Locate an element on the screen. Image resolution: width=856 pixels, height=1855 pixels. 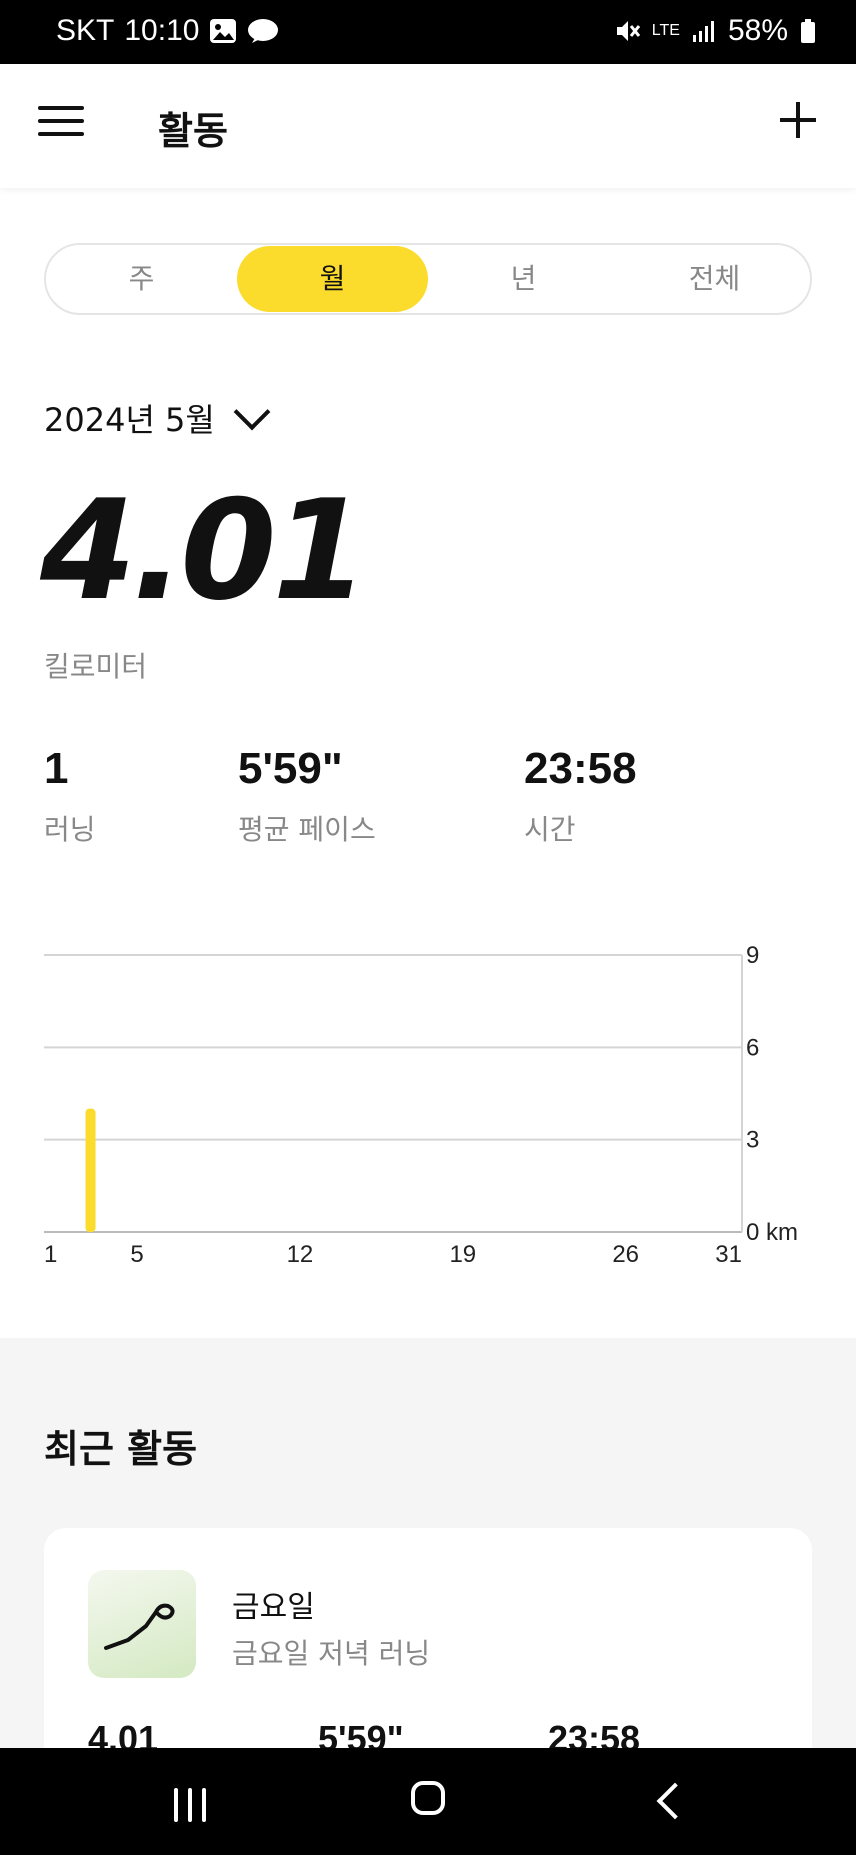
battery-percent: 58% is located at coordinates (757, 30).